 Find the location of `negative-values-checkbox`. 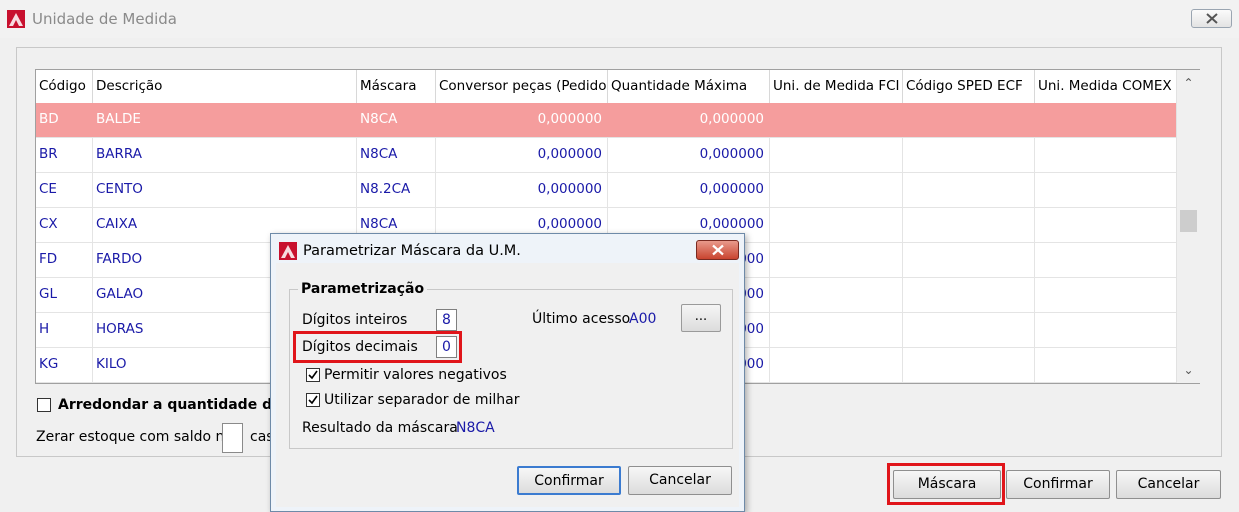

negative-values-checkbox is located at coordinates (313, 375).